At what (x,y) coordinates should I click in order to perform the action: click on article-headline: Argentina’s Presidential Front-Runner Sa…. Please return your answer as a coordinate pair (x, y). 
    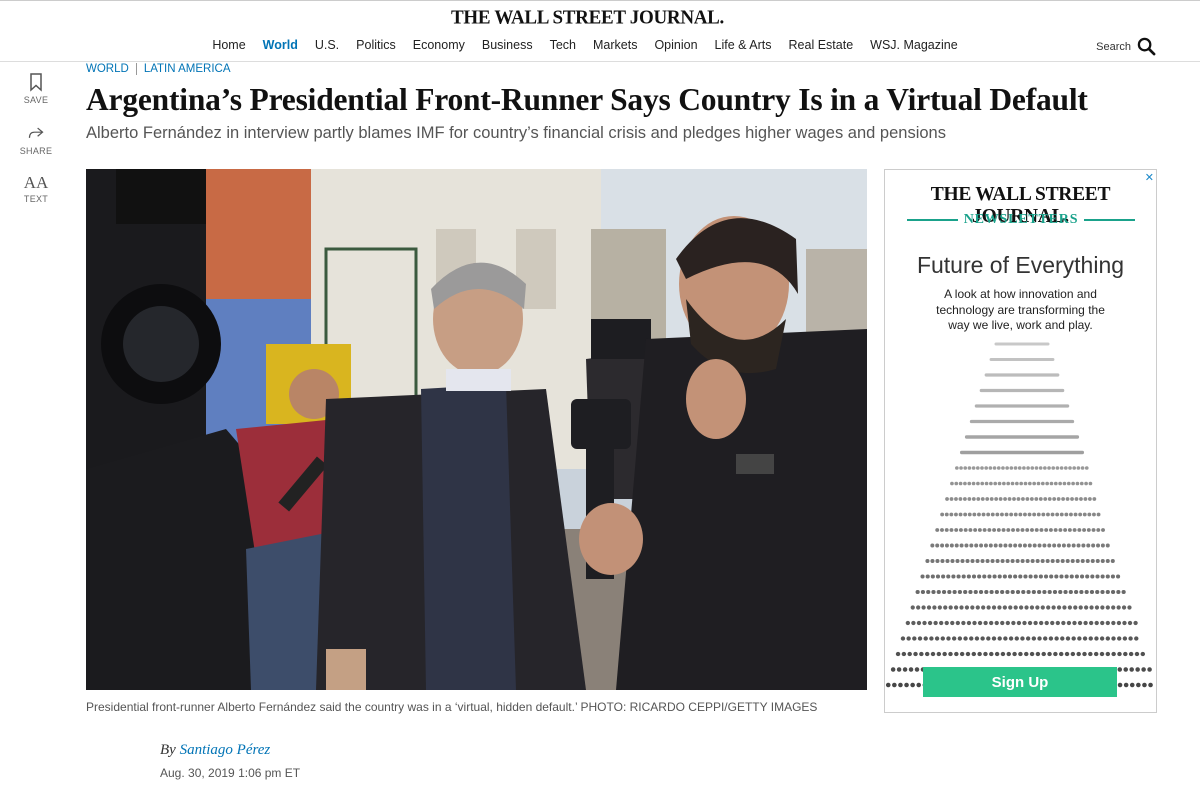
    Looking at the image, I should click on (587, 99).